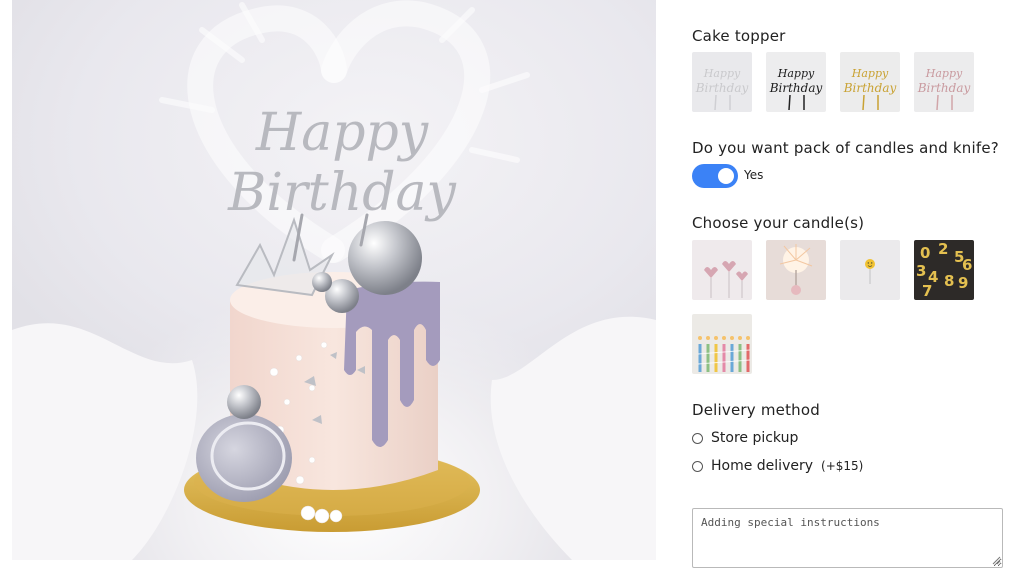 The image size is (1024, 581). Describe the element at coordinates (739, 36) in the screenshot. I see `cake-topper-title: Cake topper` at that location.